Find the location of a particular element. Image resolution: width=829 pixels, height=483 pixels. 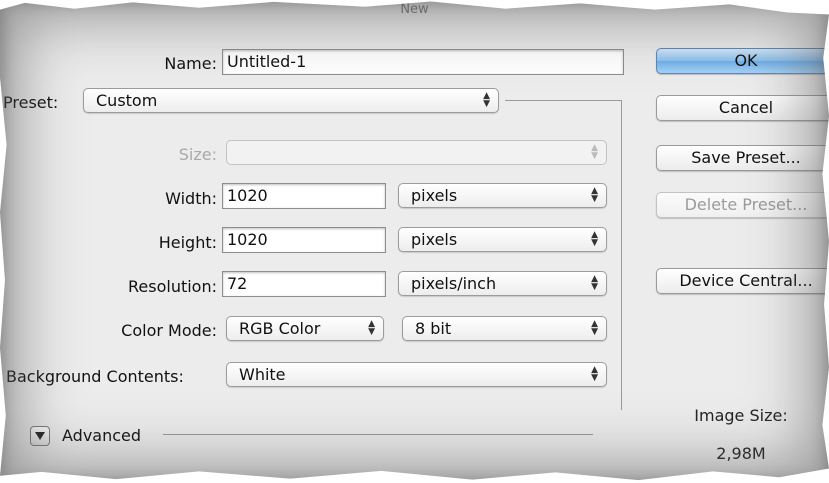

advanced-label: Advanced is located at coordinates (101, 435).